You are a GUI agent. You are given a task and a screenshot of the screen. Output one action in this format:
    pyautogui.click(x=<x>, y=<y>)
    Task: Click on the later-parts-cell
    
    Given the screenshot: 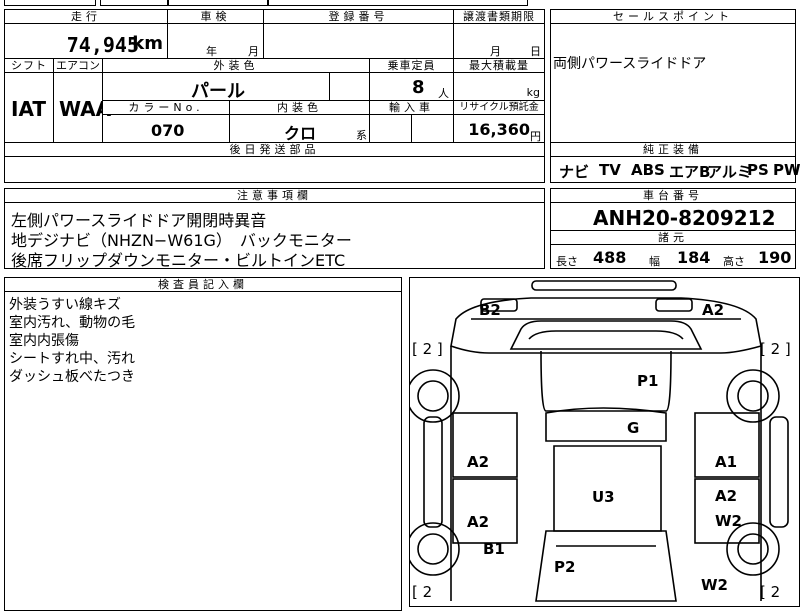 What is the action you would take?
    pyautogui.click(x=274, y=169)
    